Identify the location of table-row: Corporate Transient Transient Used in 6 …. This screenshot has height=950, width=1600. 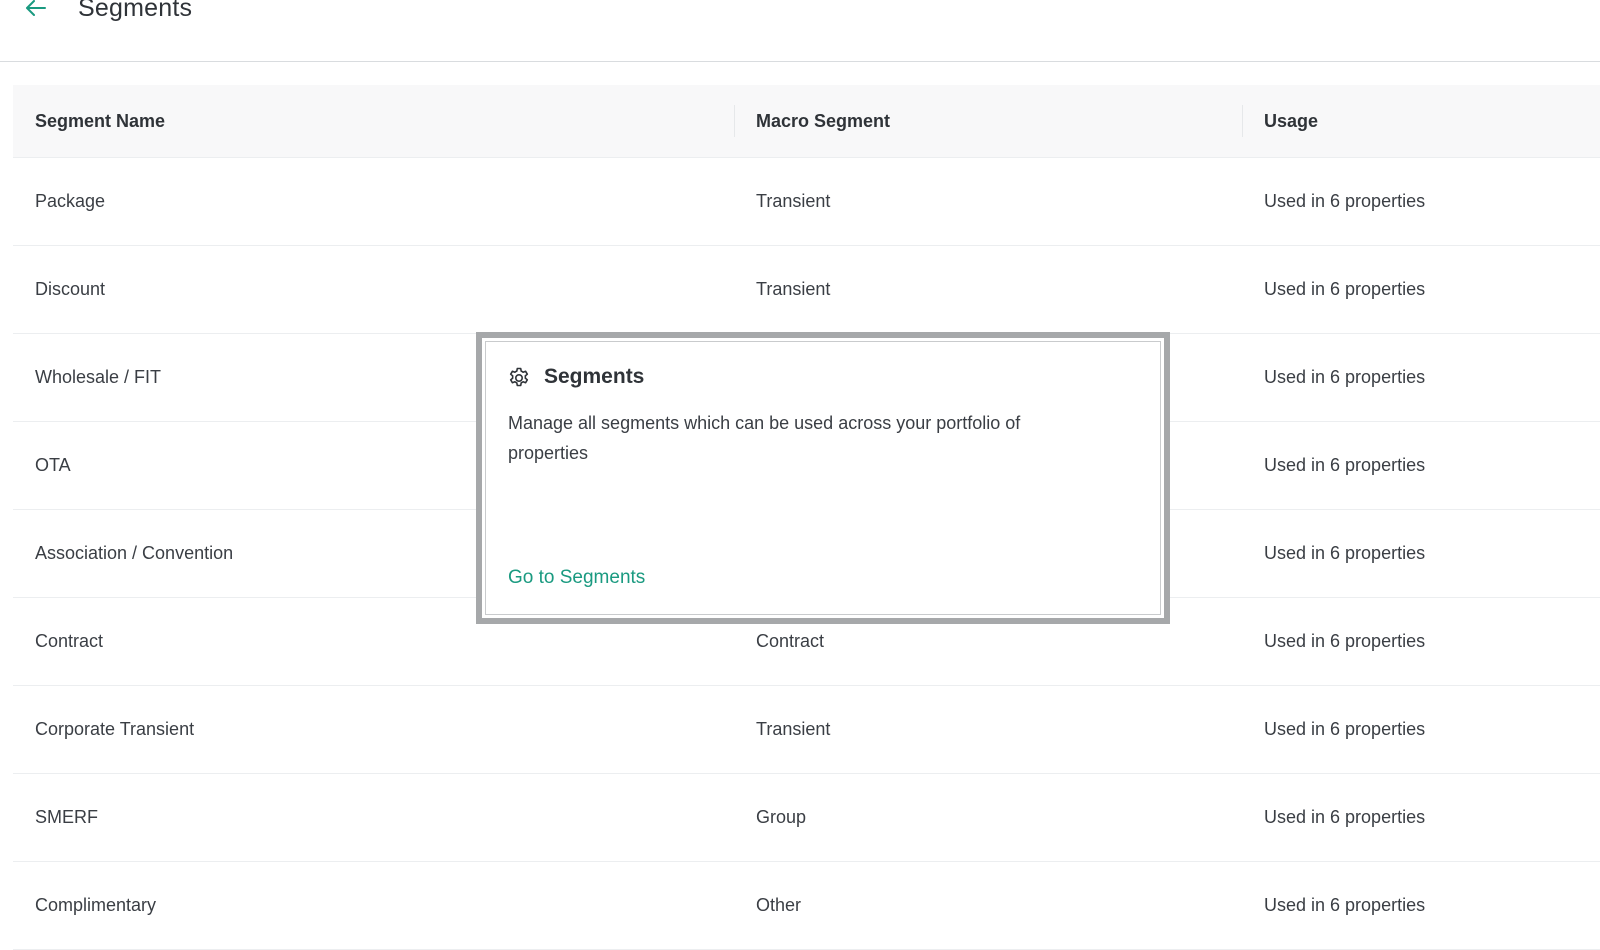
(806, 730).